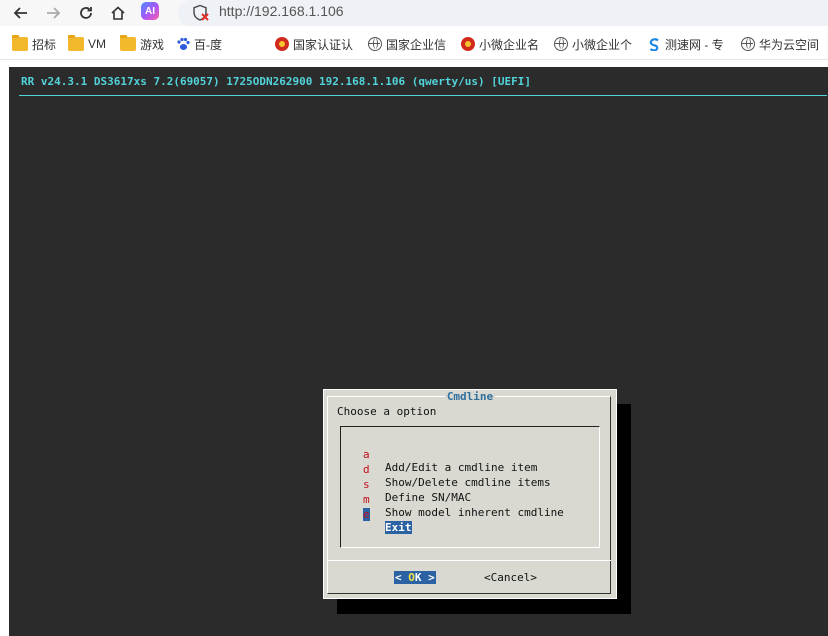 The image size is (828, 636). Describe the element at coordinates (461, 467) in the screenshot. I see `menu-item-label: Add/Edit a cmdline item` at that location.